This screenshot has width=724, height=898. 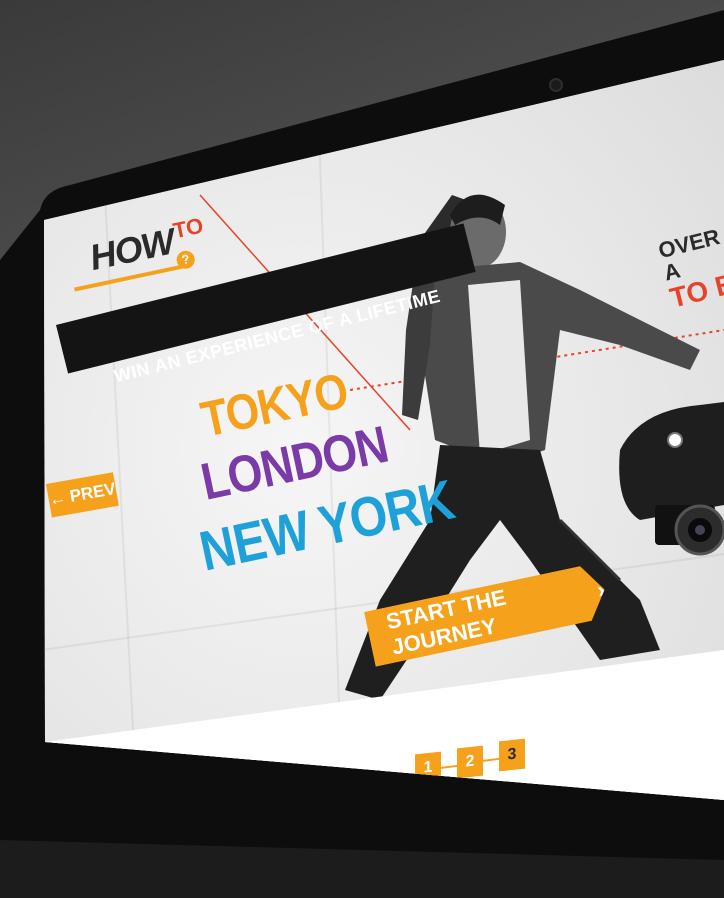 What do you see at coordinates (512, 755) in the screenshot?
I see `page-button-3: 3` at bounding box center [512, 755].